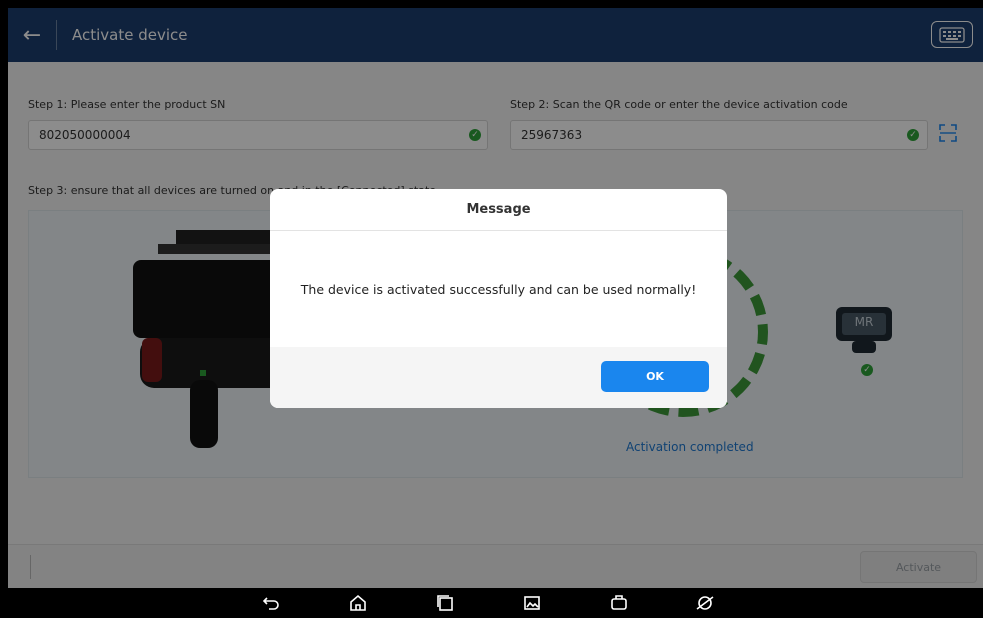 Image resolution: width=983 pixels, height=618 pixels. I want to click on nav-back-button, so click(271, 603).